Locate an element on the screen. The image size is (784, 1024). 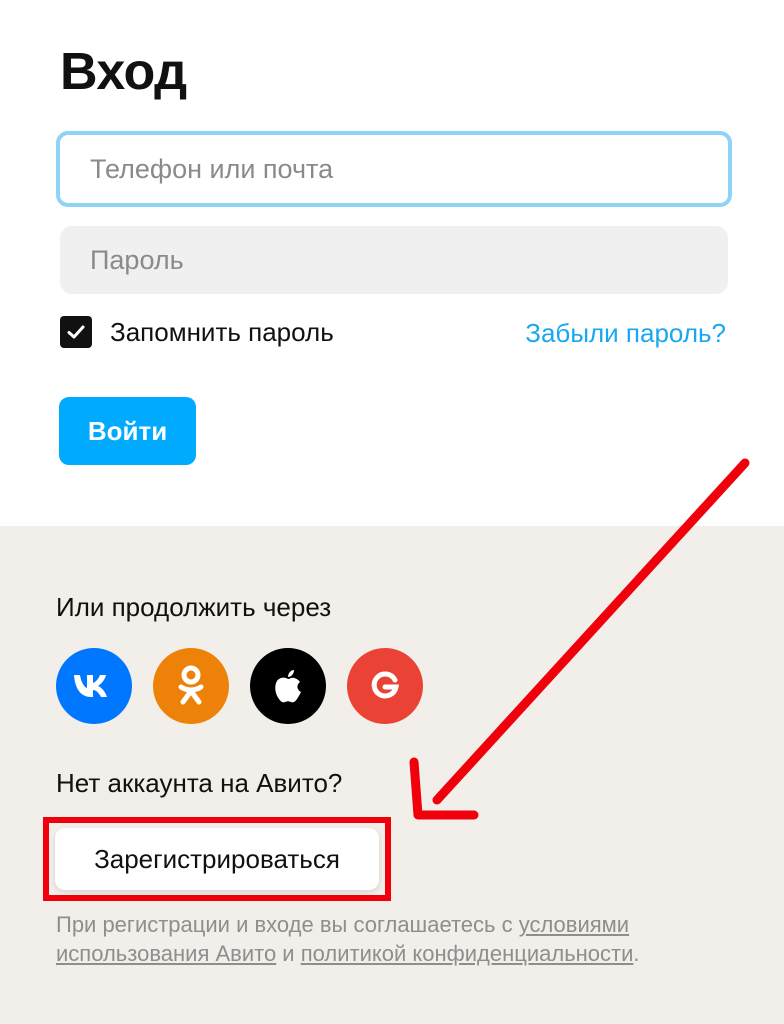
odnoklassniki-login-button is located at coordinates (191, 686).